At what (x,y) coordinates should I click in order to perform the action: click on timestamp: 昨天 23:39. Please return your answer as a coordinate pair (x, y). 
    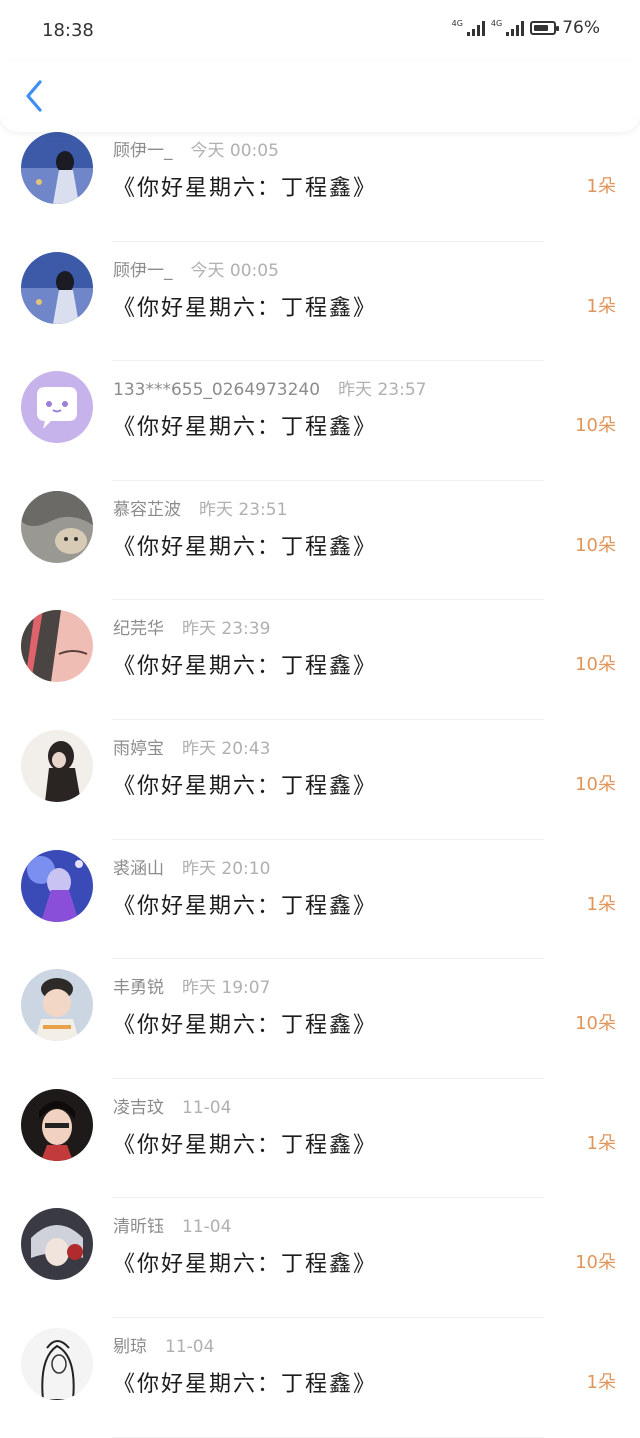
    Looking at the image, I should click on (226, 629).